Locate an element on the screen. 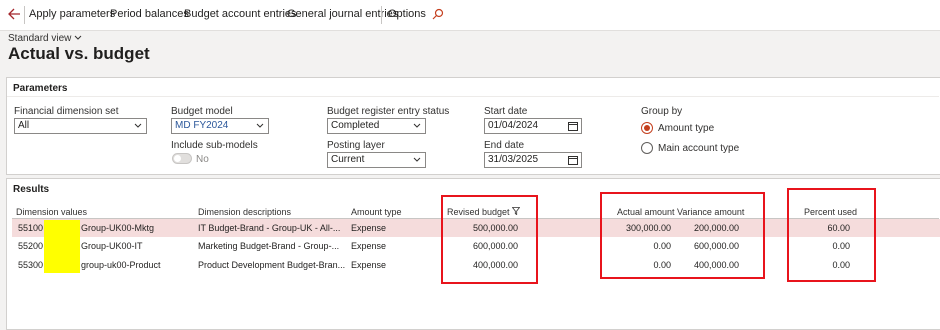 The width and height of the screenshot is (940, 330). cell-group: Group-UK00-Mktg is located at coordinates (118, 228).